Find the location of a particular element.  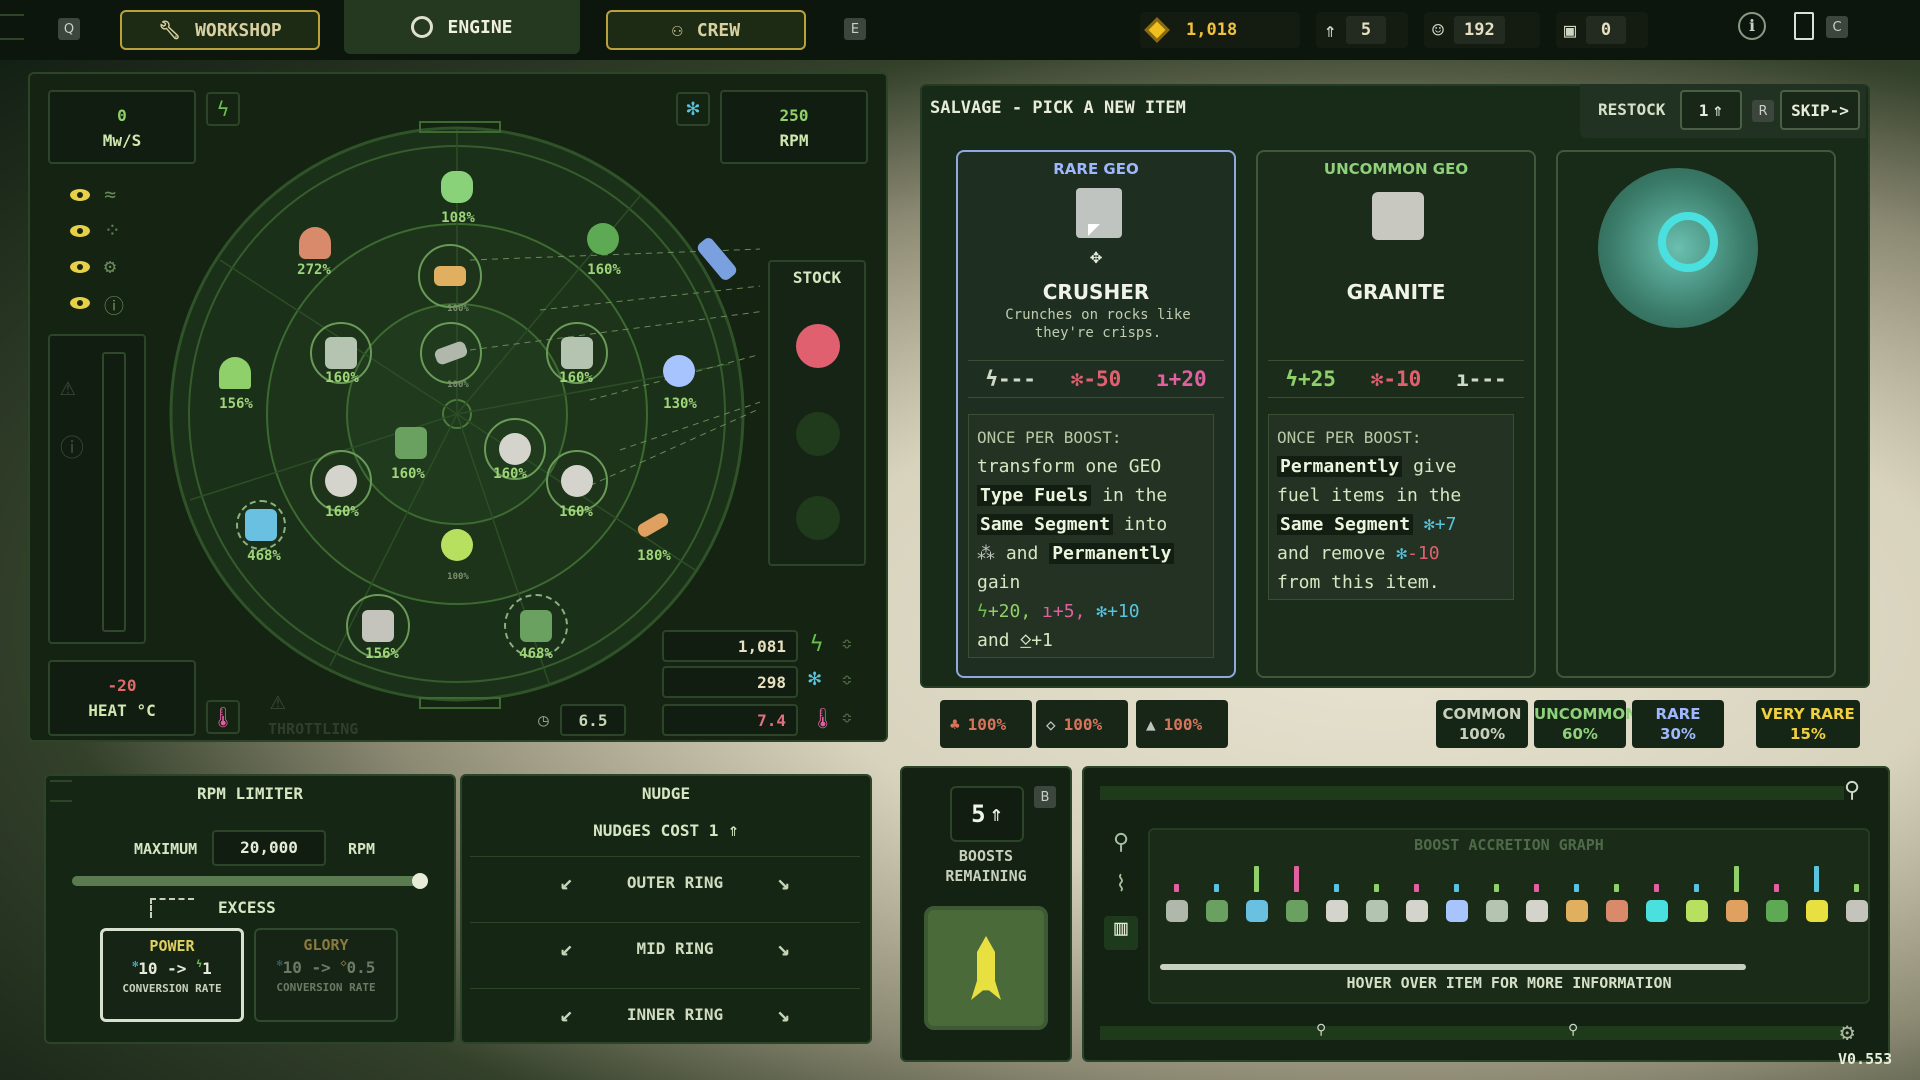

boost-button is located at coordinates (986, 968).